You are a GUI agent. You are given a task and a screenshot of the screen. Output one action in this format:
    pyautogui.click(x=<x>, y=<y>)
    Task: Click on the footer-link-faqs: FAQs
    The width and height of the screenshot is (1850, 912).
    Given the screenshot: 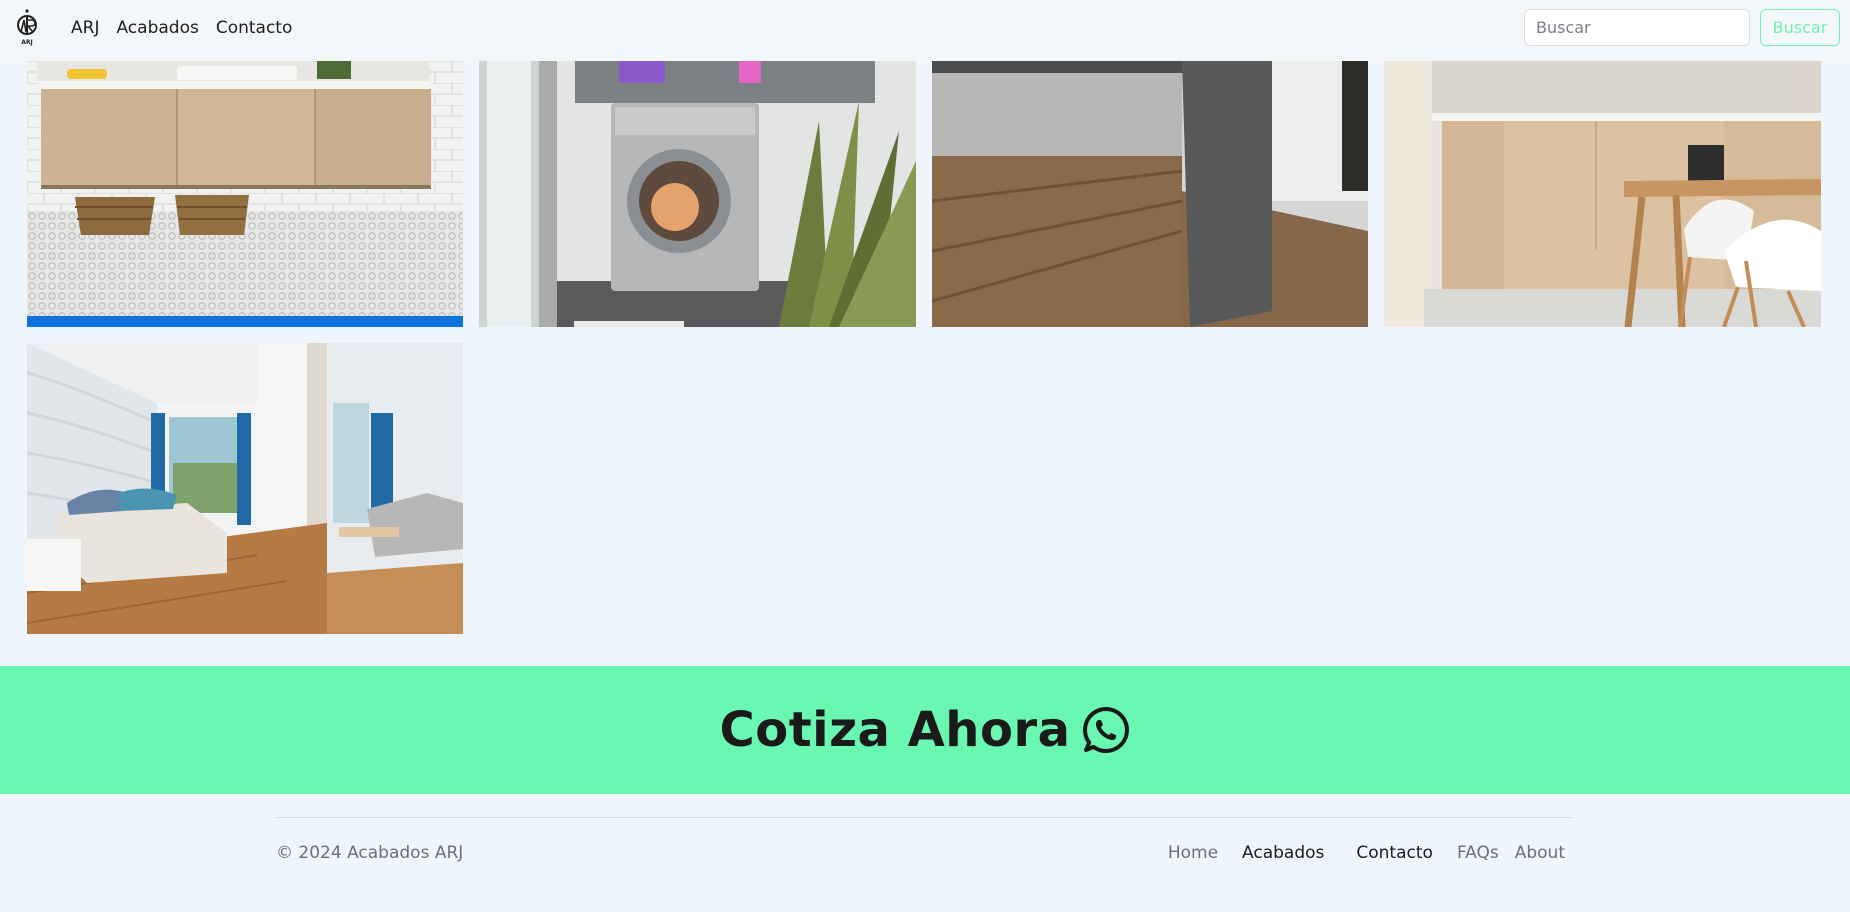 What is the action you would take?
    pyautogui.click(x=1478, y=853)
    